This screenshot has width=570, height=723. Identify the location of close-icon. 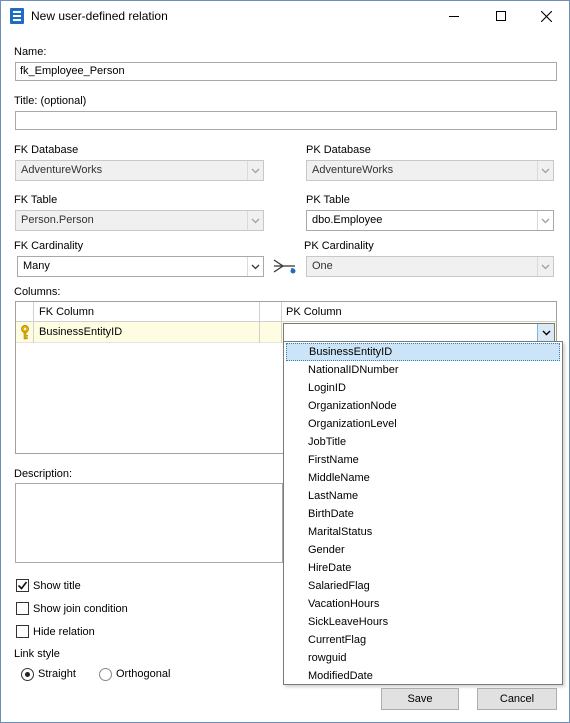
(546, 16).